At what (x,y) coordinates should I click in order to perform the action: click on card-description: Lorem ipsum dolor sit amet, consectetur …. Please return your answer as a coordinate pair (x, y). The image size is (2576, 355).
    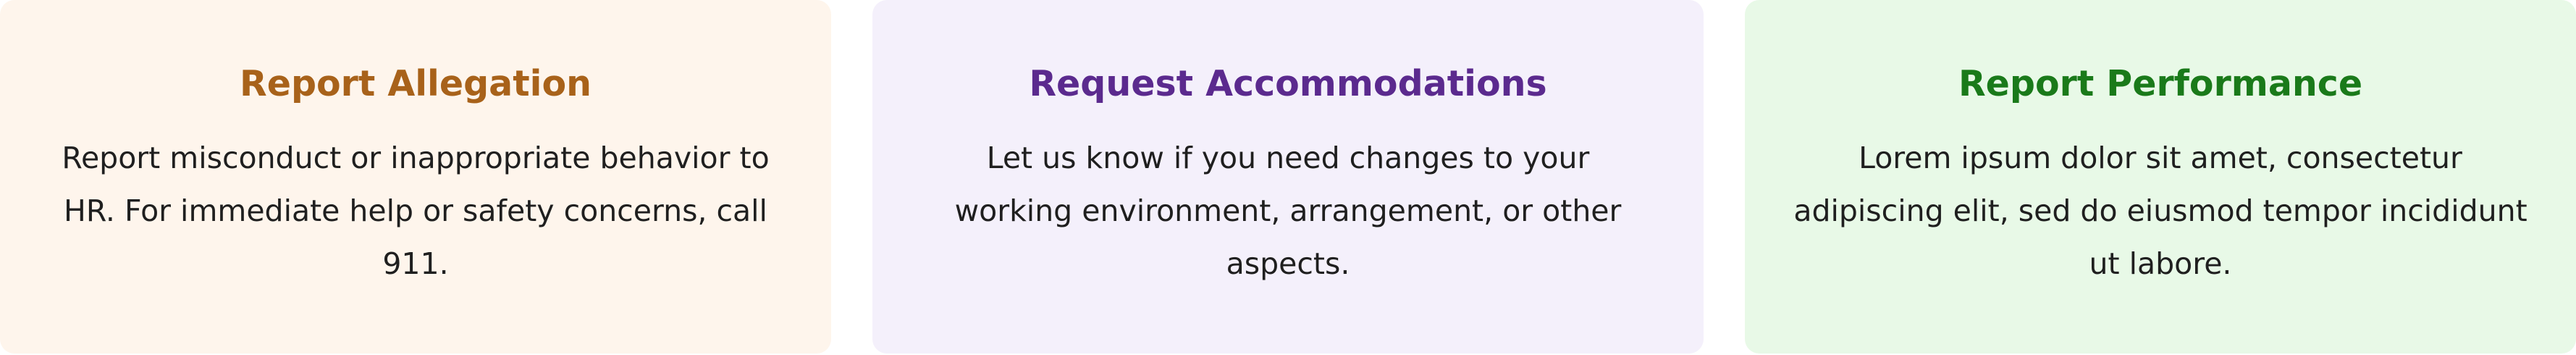
    Looking at the image, I should click on (2160, 210).